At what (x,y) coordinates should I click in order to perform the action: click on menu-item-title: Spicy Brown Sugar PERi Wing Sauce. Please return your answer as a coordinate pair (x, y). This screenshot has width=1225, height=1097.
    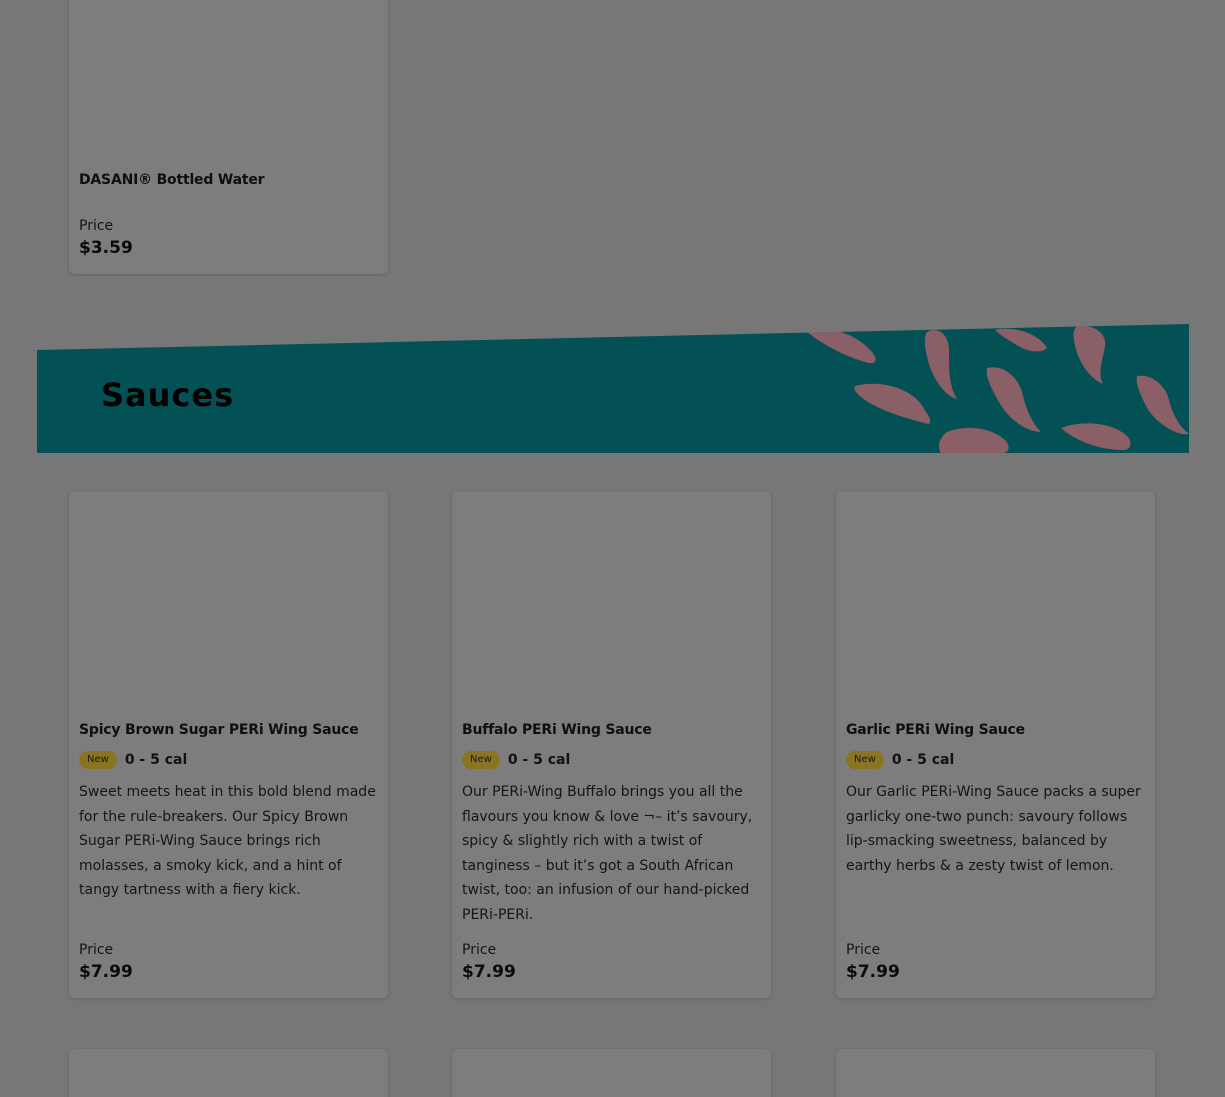
    Looking at the image, I should click on (219, 730).